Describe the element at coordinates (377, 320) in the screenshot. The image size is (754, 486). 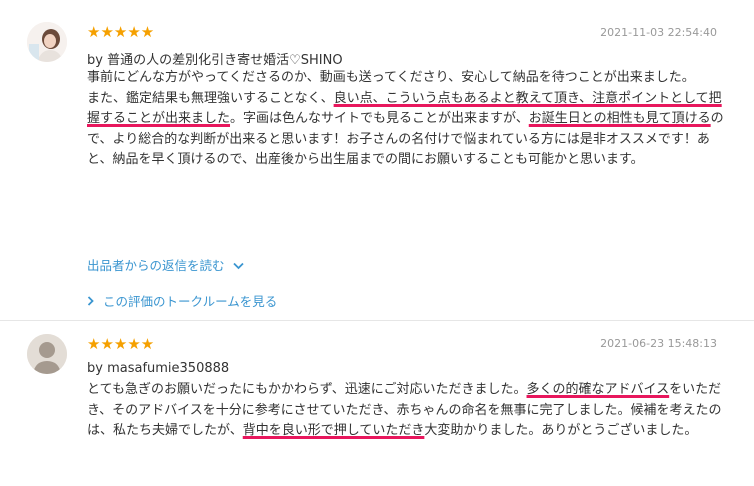
I see `review-divider` at that location.